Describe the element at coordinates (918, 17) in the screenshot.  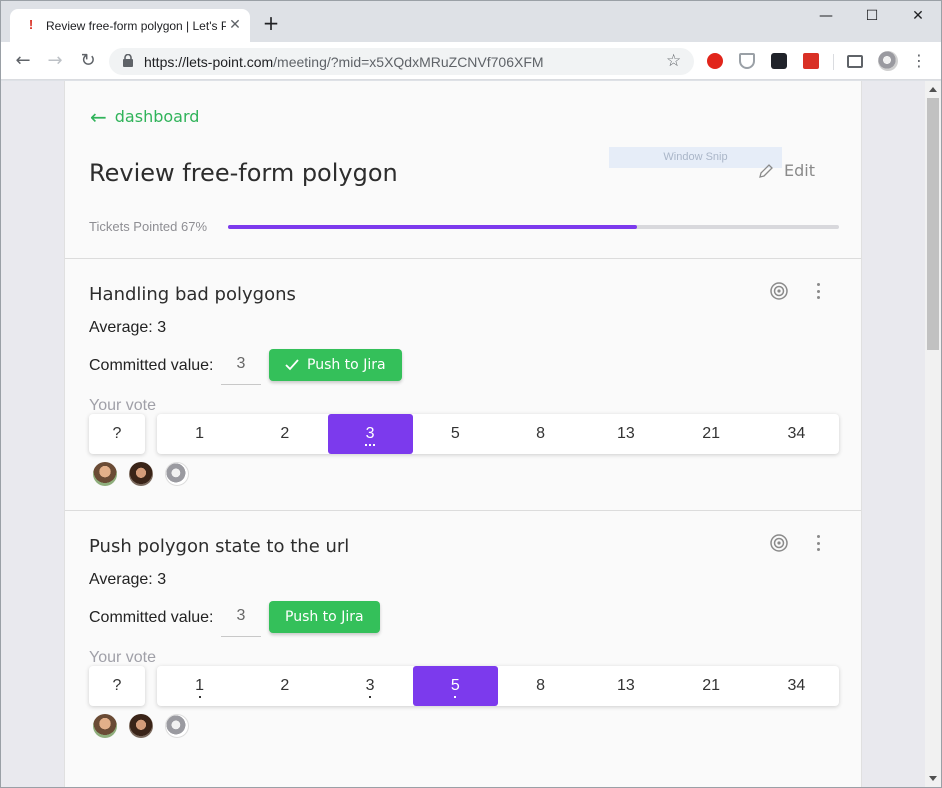
I see `close-window-button: ✕` at that location.